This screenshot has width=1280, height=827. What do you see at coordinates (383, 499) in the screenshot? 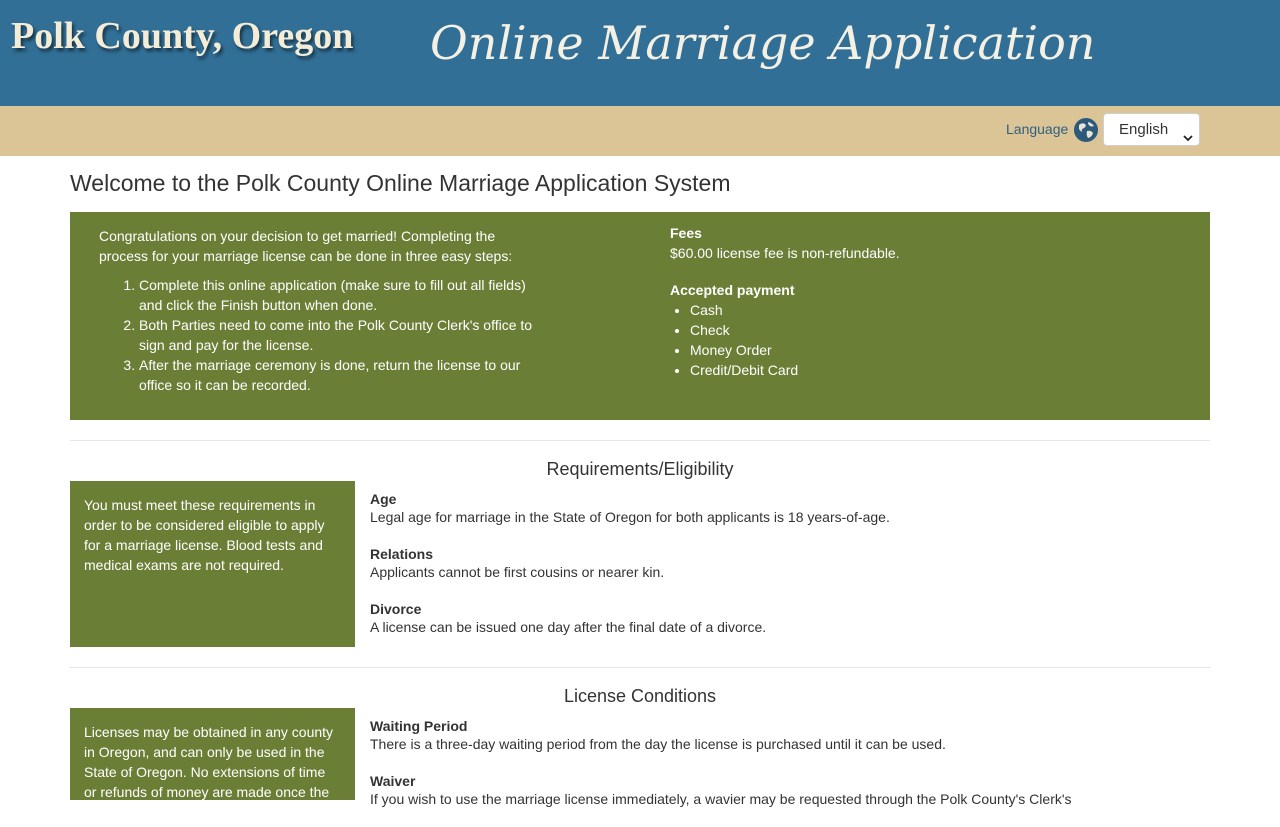
I see `requirement-label: Age` at bounding box center [383, 499].